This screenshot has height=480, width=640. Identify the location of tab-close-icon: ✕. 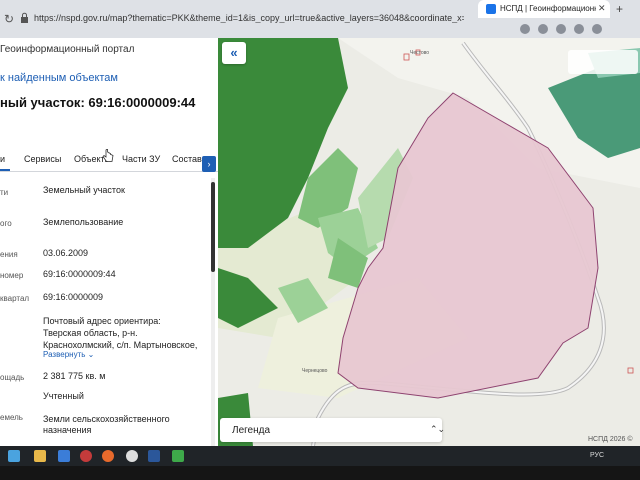
(602, 8).